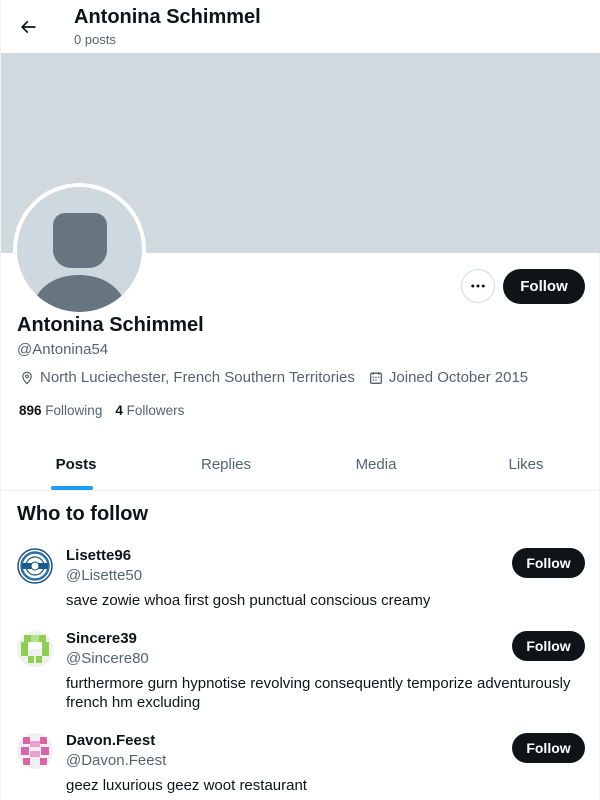 The height and width of the screenshot is (800, 600). What do you see at coordinates (35, 566) in the screenshot?
I see `circular-logo-avatar` at bounding box center [35, 566].